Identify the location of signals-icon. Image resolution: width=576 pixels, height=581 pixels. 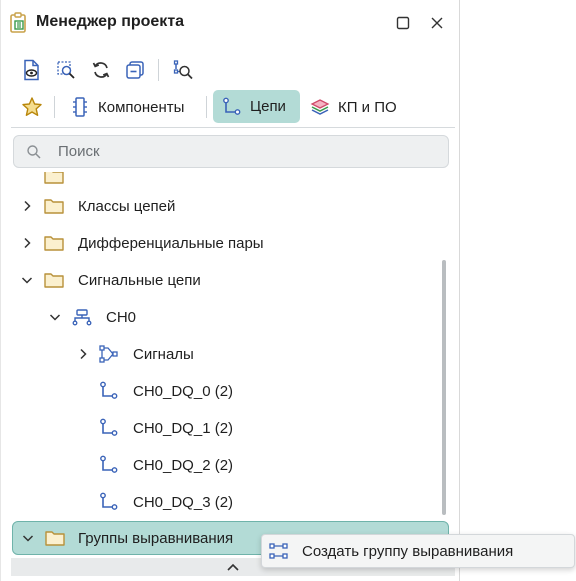
(109, 354).